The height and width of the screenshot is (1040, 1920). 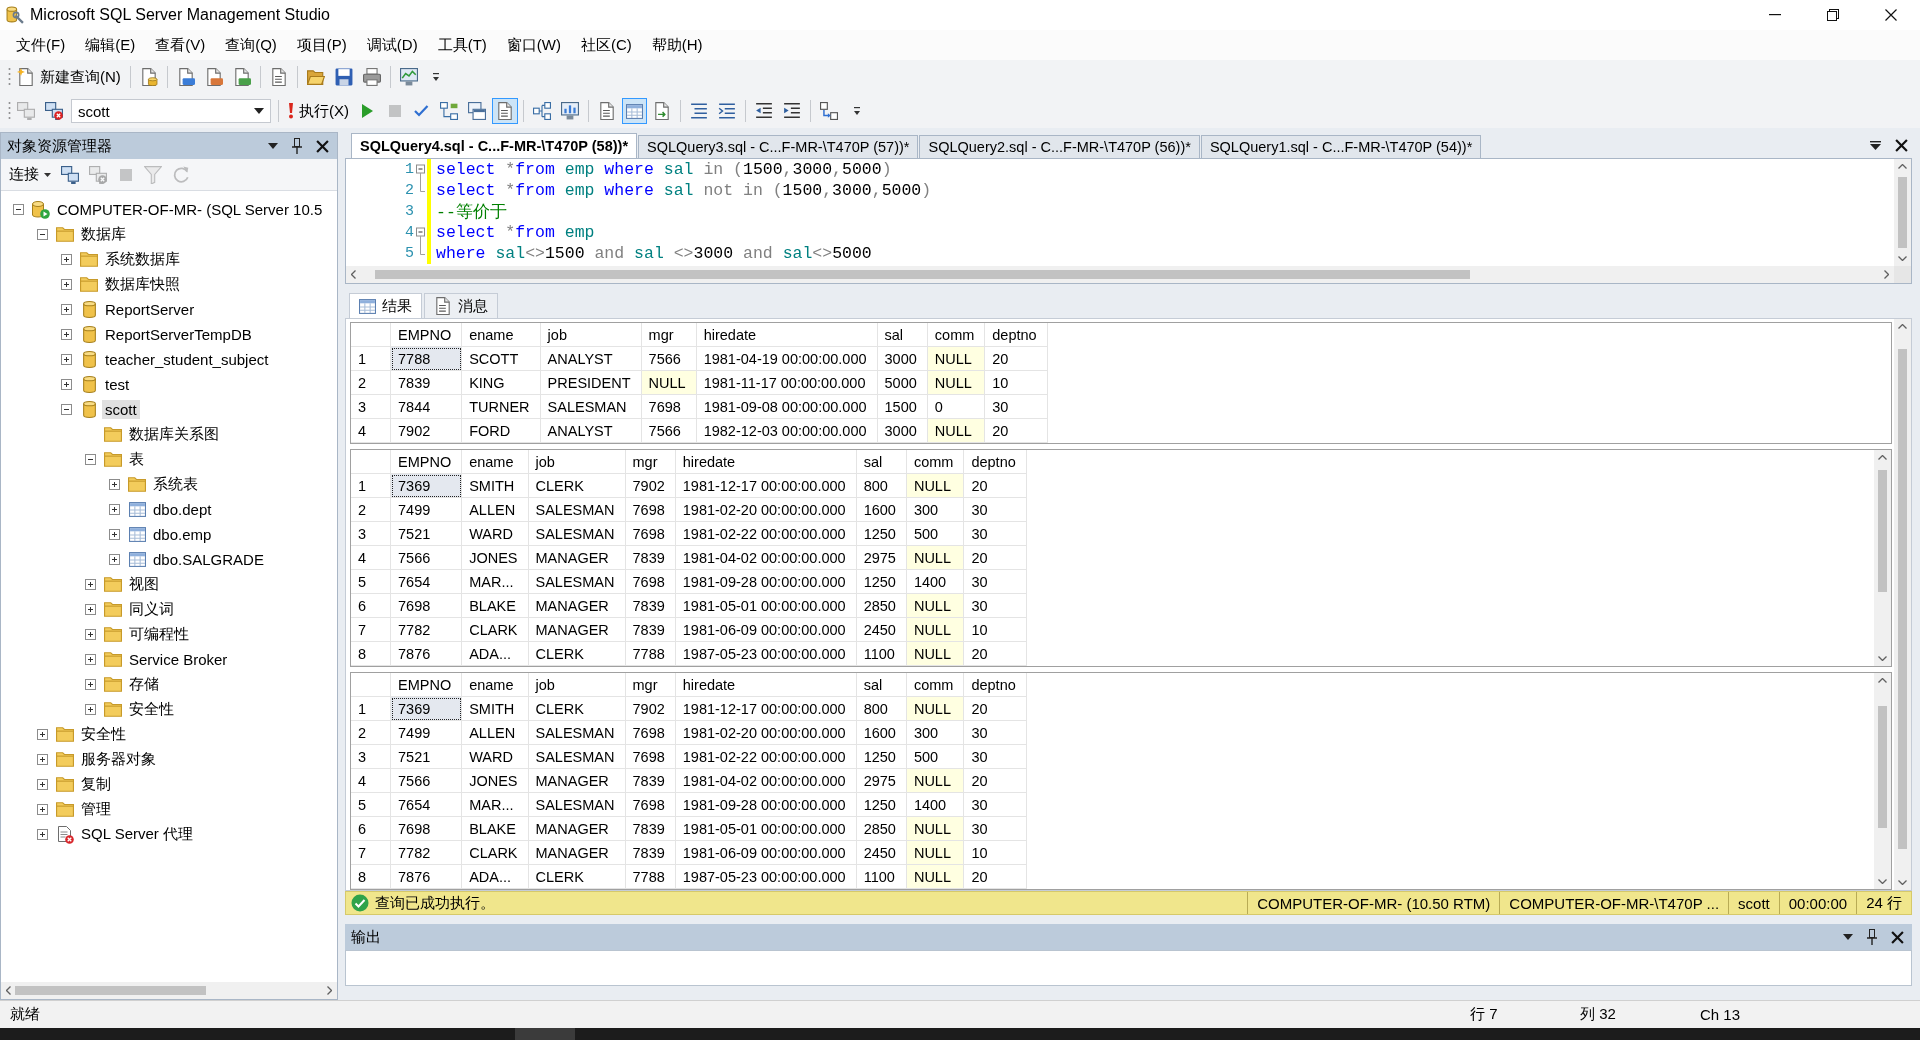 I want to click on menu-item: 窗口(W), so click(x=533, y=45).